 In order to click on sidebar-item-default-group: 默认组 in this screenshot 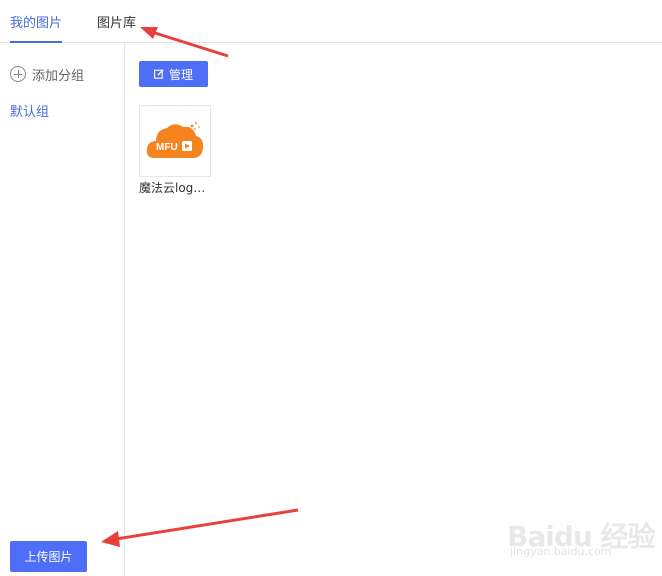, I will do `click(29, 110)`.